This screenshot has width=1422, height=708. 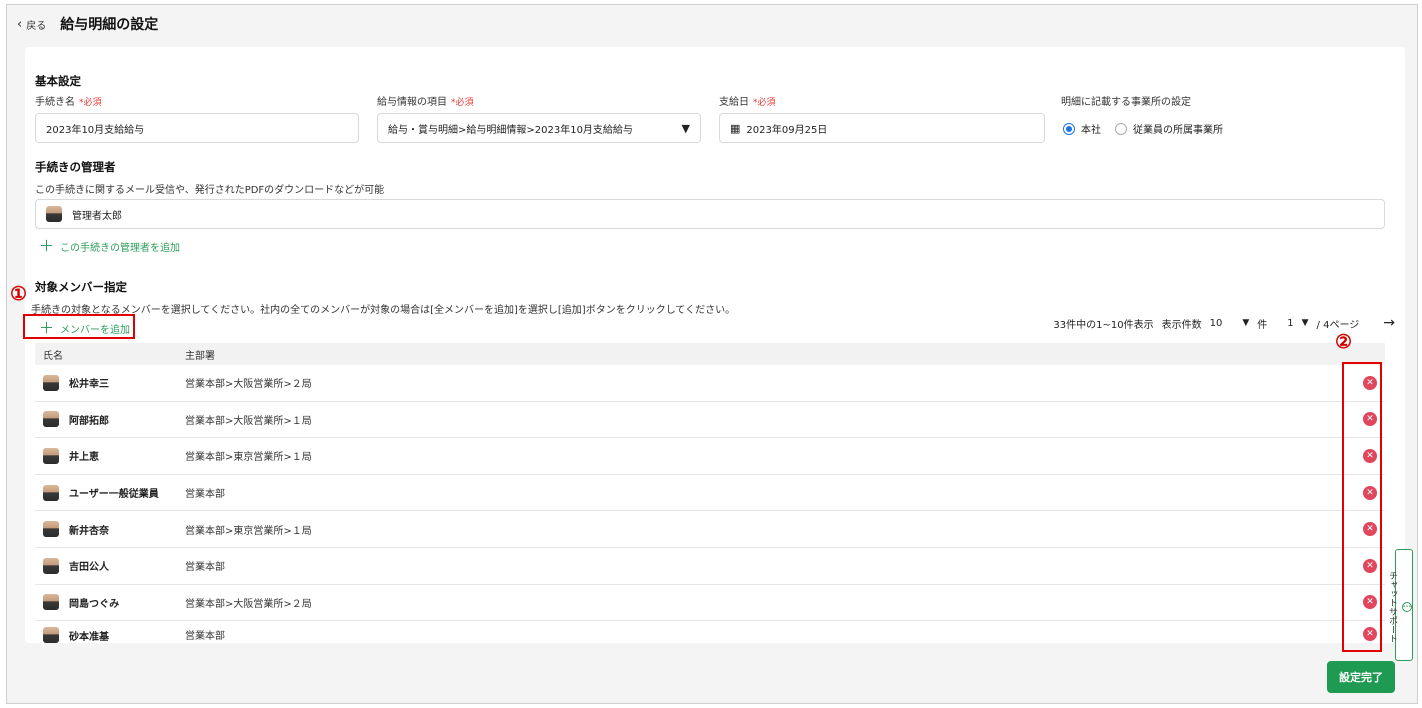 What do you see at coordinates (110, 635) in the screenshot?
I see `member-name-cell: 砂本准基` at bounding box center [110, 635].